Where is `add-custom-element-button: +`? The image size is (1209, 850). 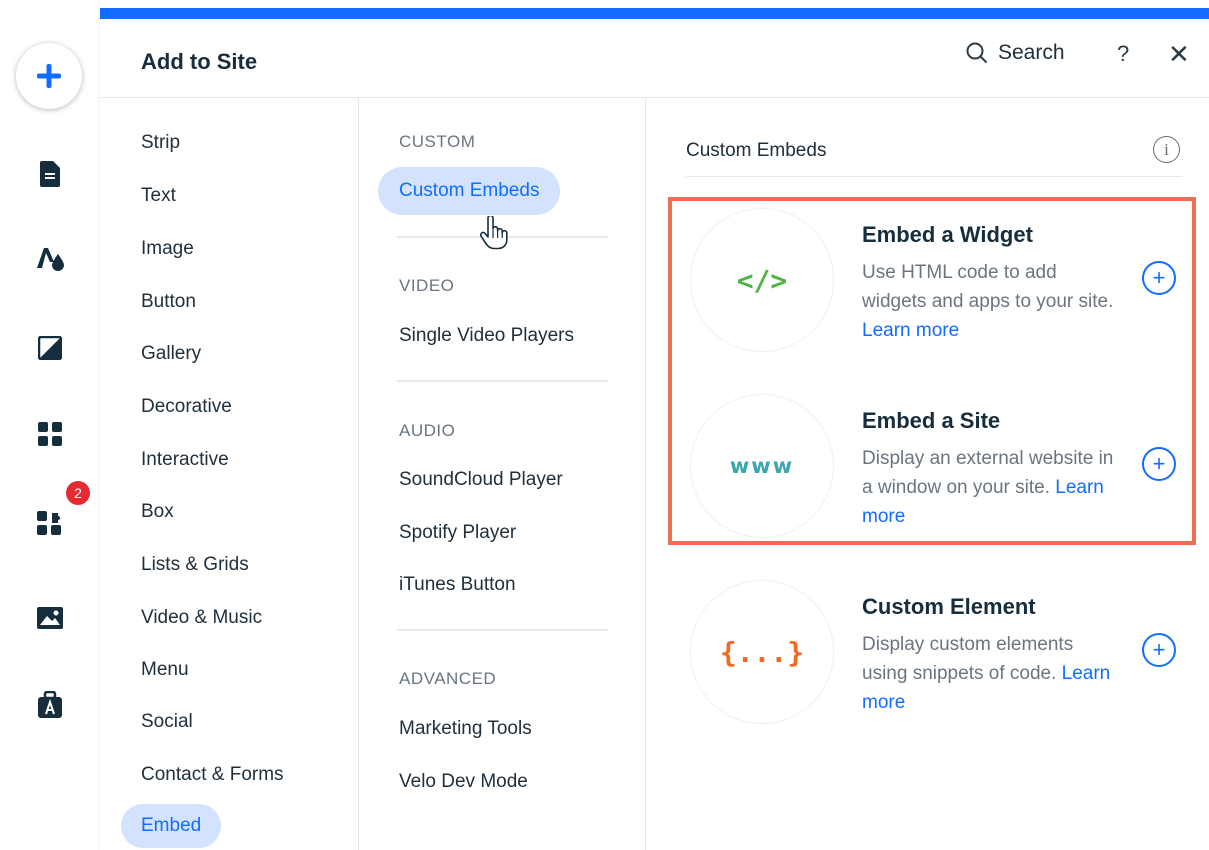 add-custom-element-button: + is located at coordinates (1159, 650).